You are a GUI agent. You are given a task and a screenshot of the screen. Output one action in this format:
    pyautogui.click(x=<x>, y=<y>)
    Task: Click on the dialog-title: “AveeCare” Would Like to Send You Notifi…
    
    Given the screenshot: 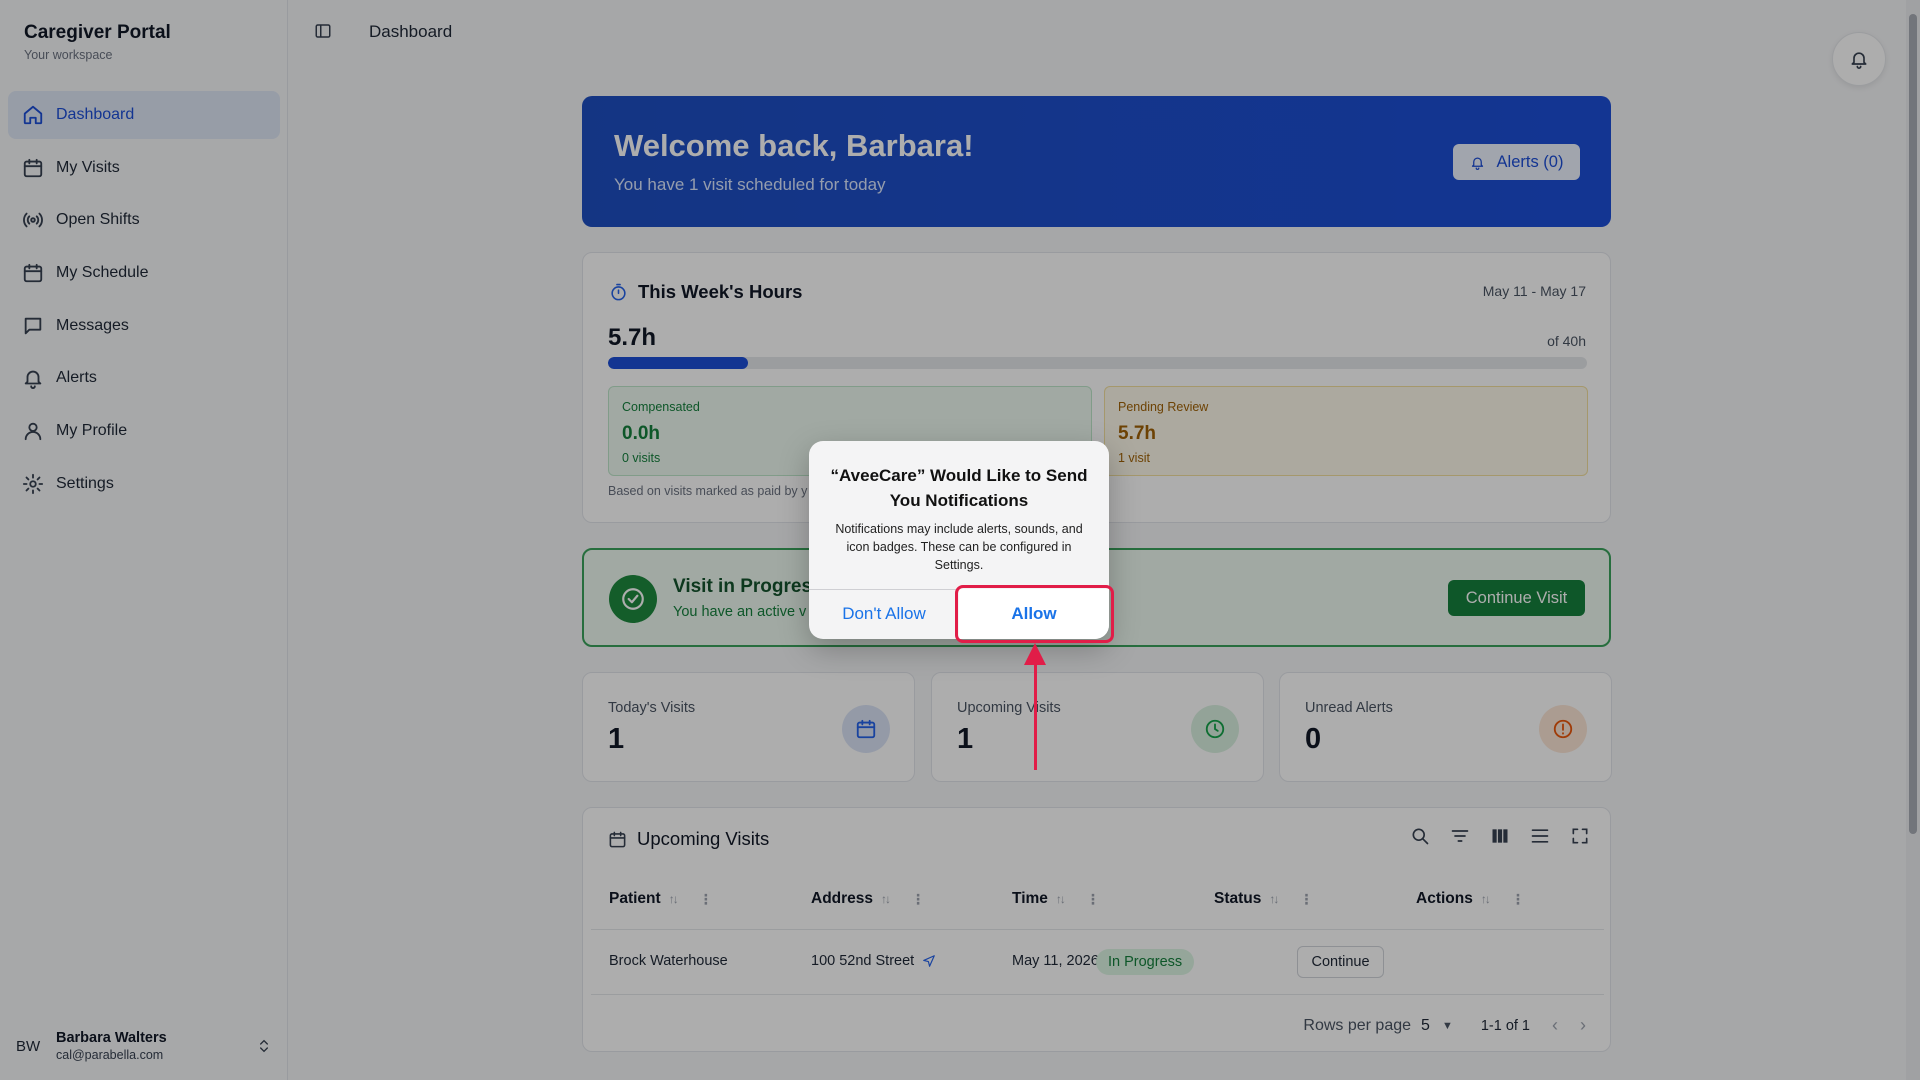 What is the action you would take?
    pyautogui.click(x=959, y=488)
    